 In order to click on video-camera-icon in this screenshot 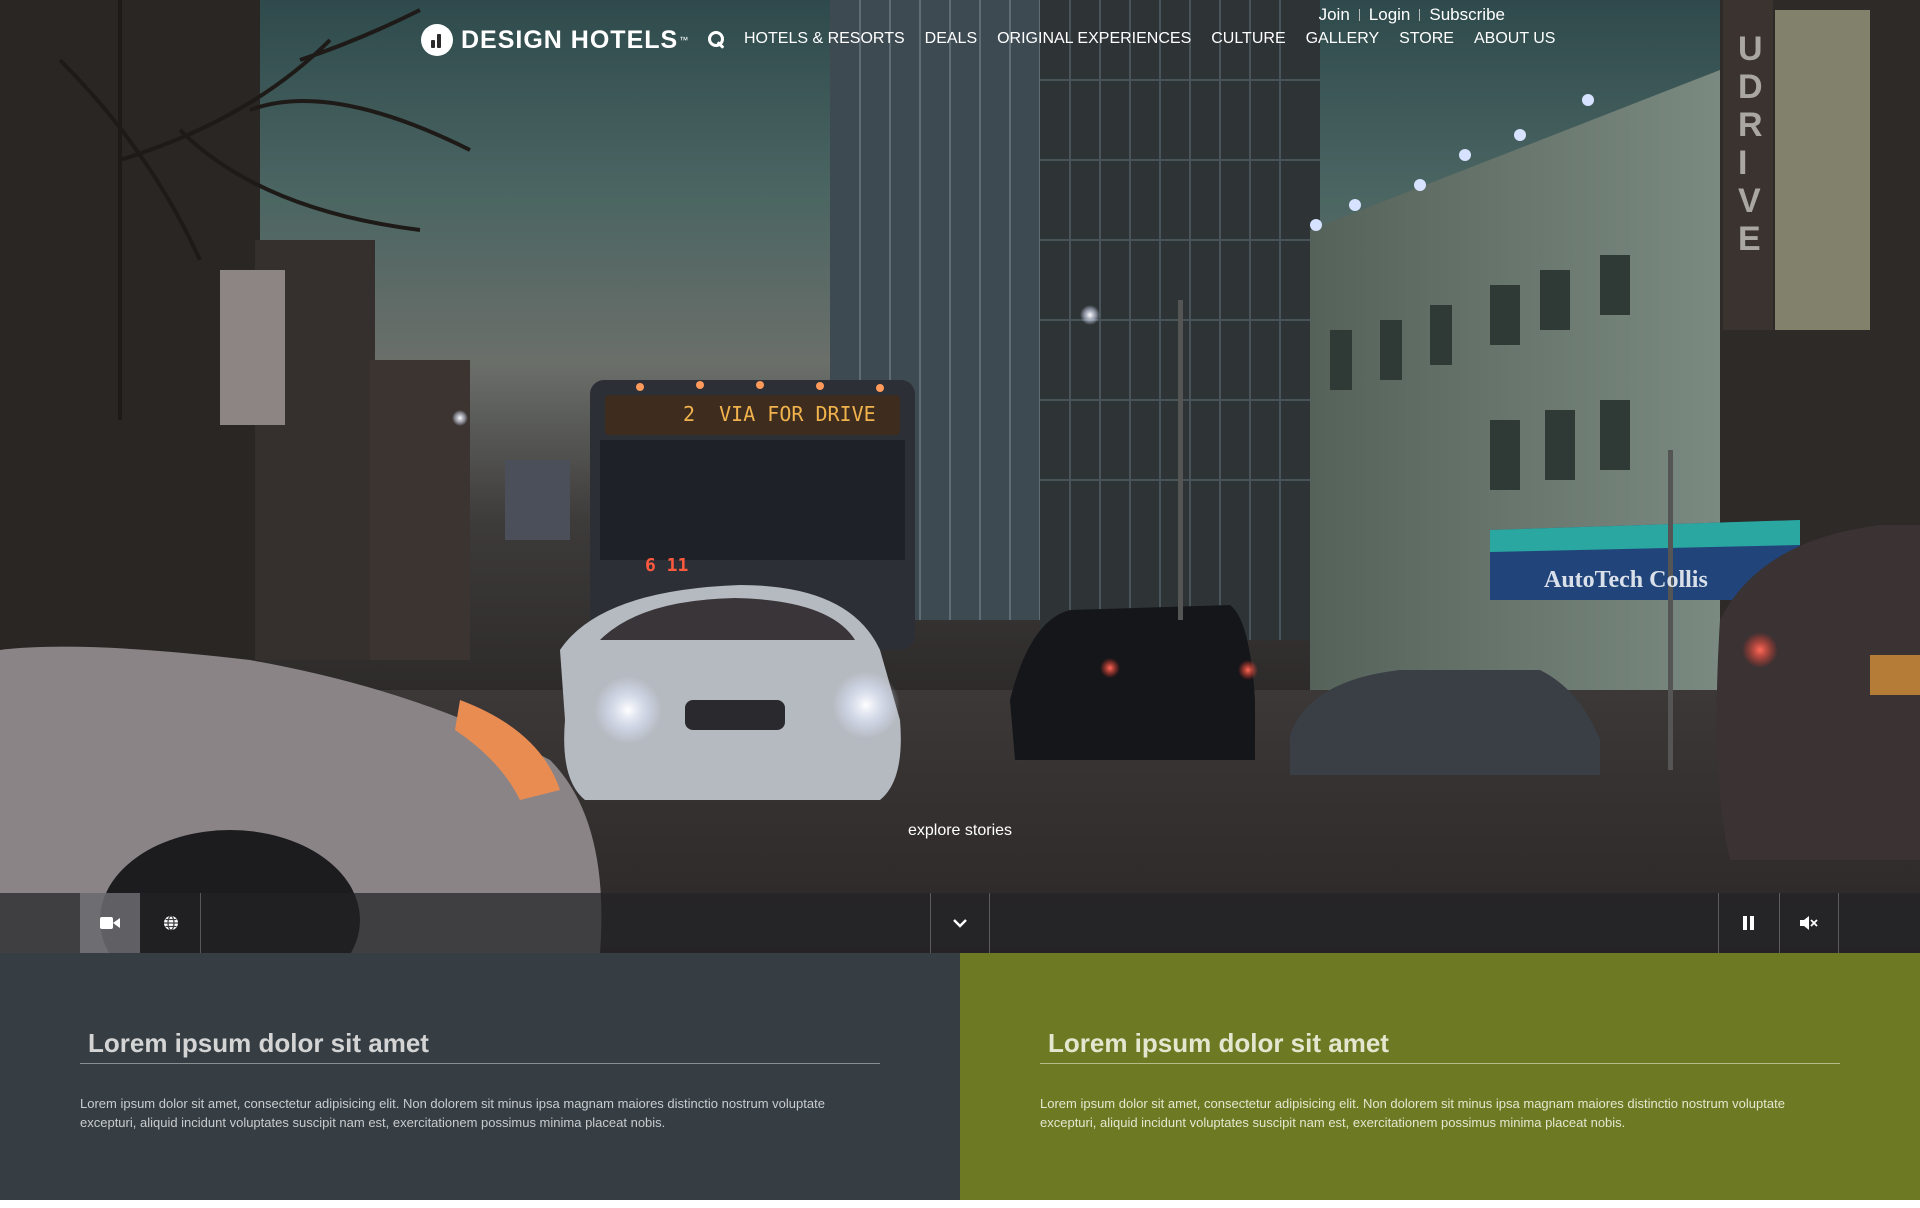, I will do `click(110, 923)`.